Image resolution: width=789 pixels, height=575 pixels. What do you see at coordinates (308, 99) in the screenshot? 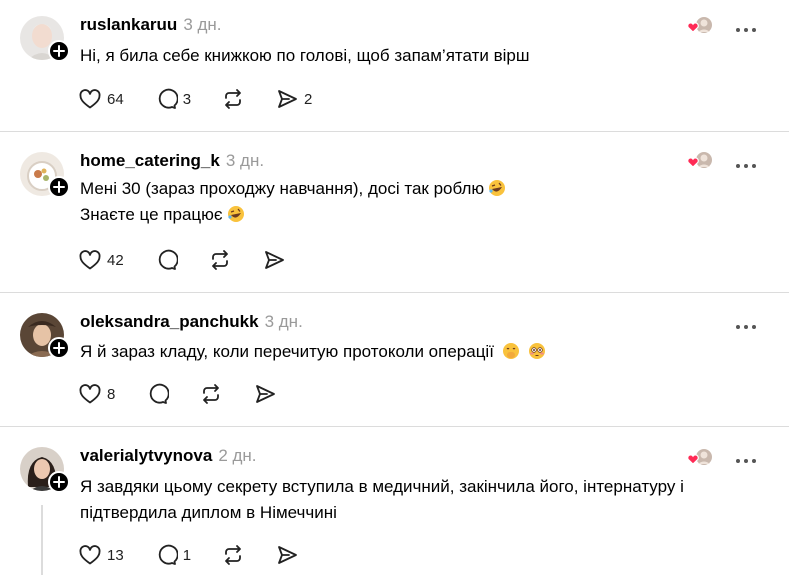
I see `share-count: 2` at bounding box center [308, 99].